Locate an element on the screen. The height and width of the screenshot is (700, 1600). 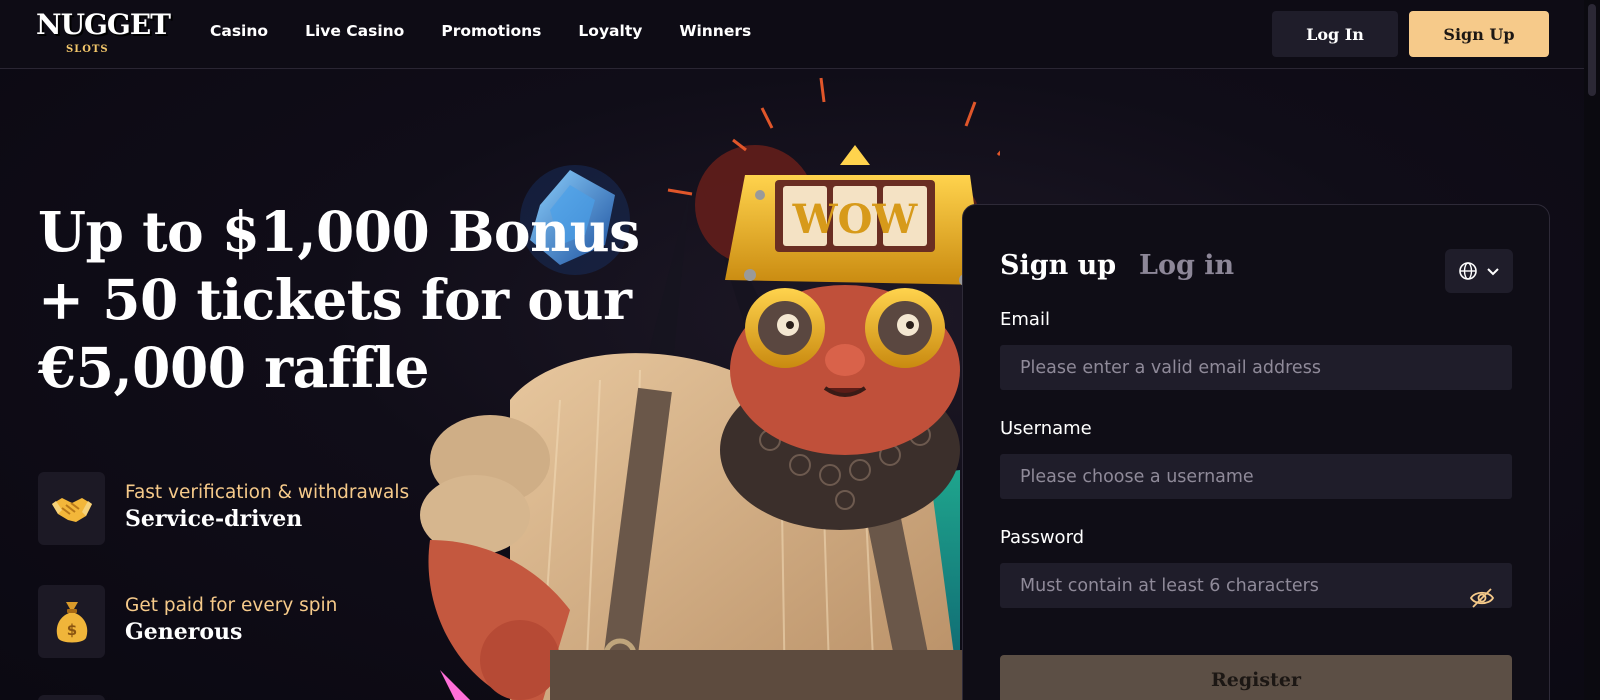
feature-subtitle: Fast verification & withdrawals is located at coordinates (267, 492).